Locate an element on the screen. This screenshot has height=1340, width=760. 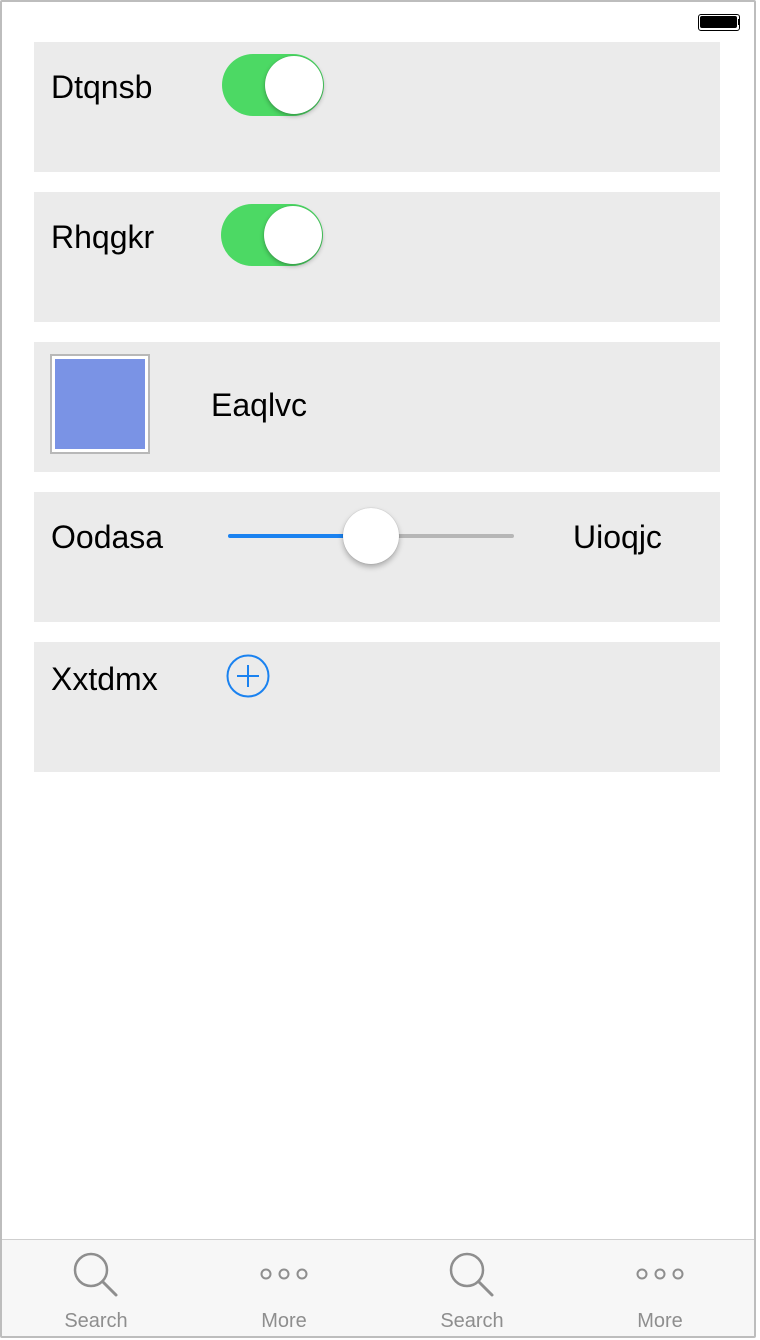
slider-max-label: Uioqjc is located at coordinates (617, 537).